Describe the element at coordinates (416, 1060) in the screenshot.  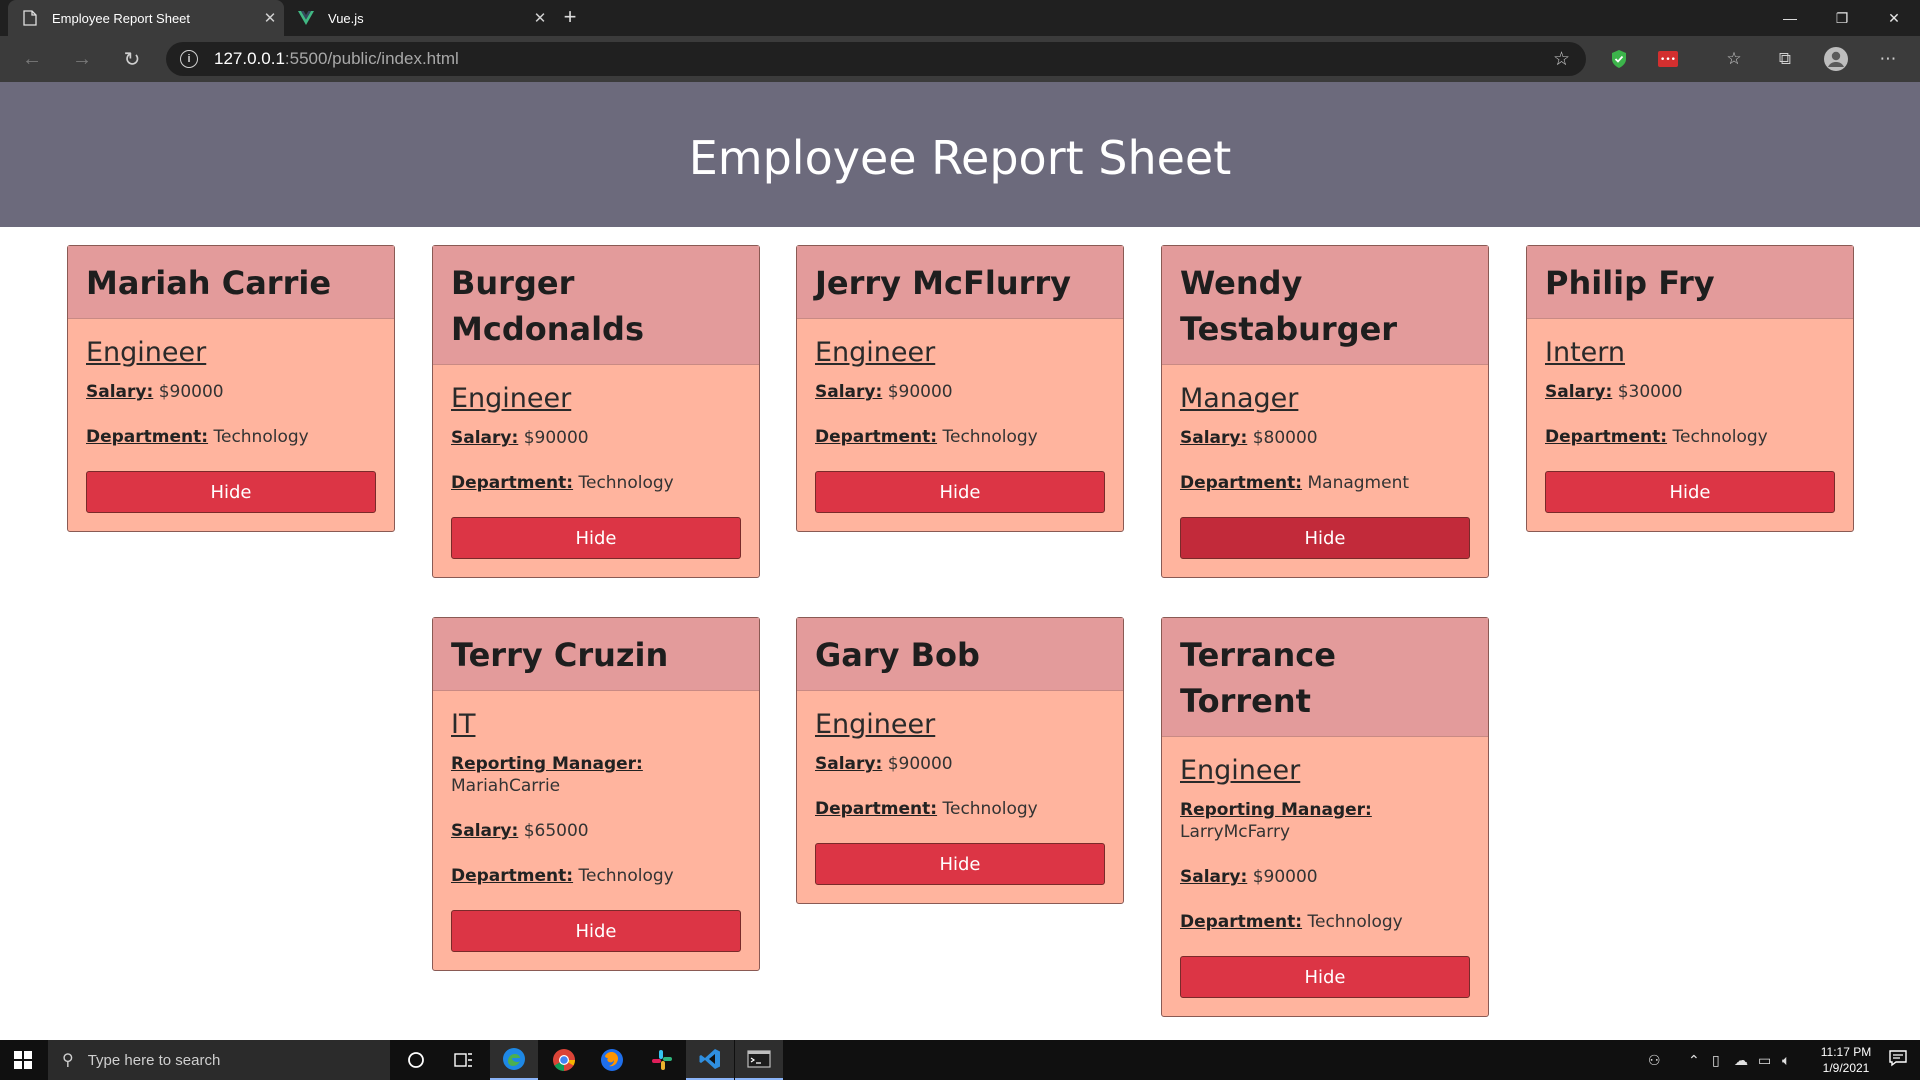
I see `cortana-icon` at that location.